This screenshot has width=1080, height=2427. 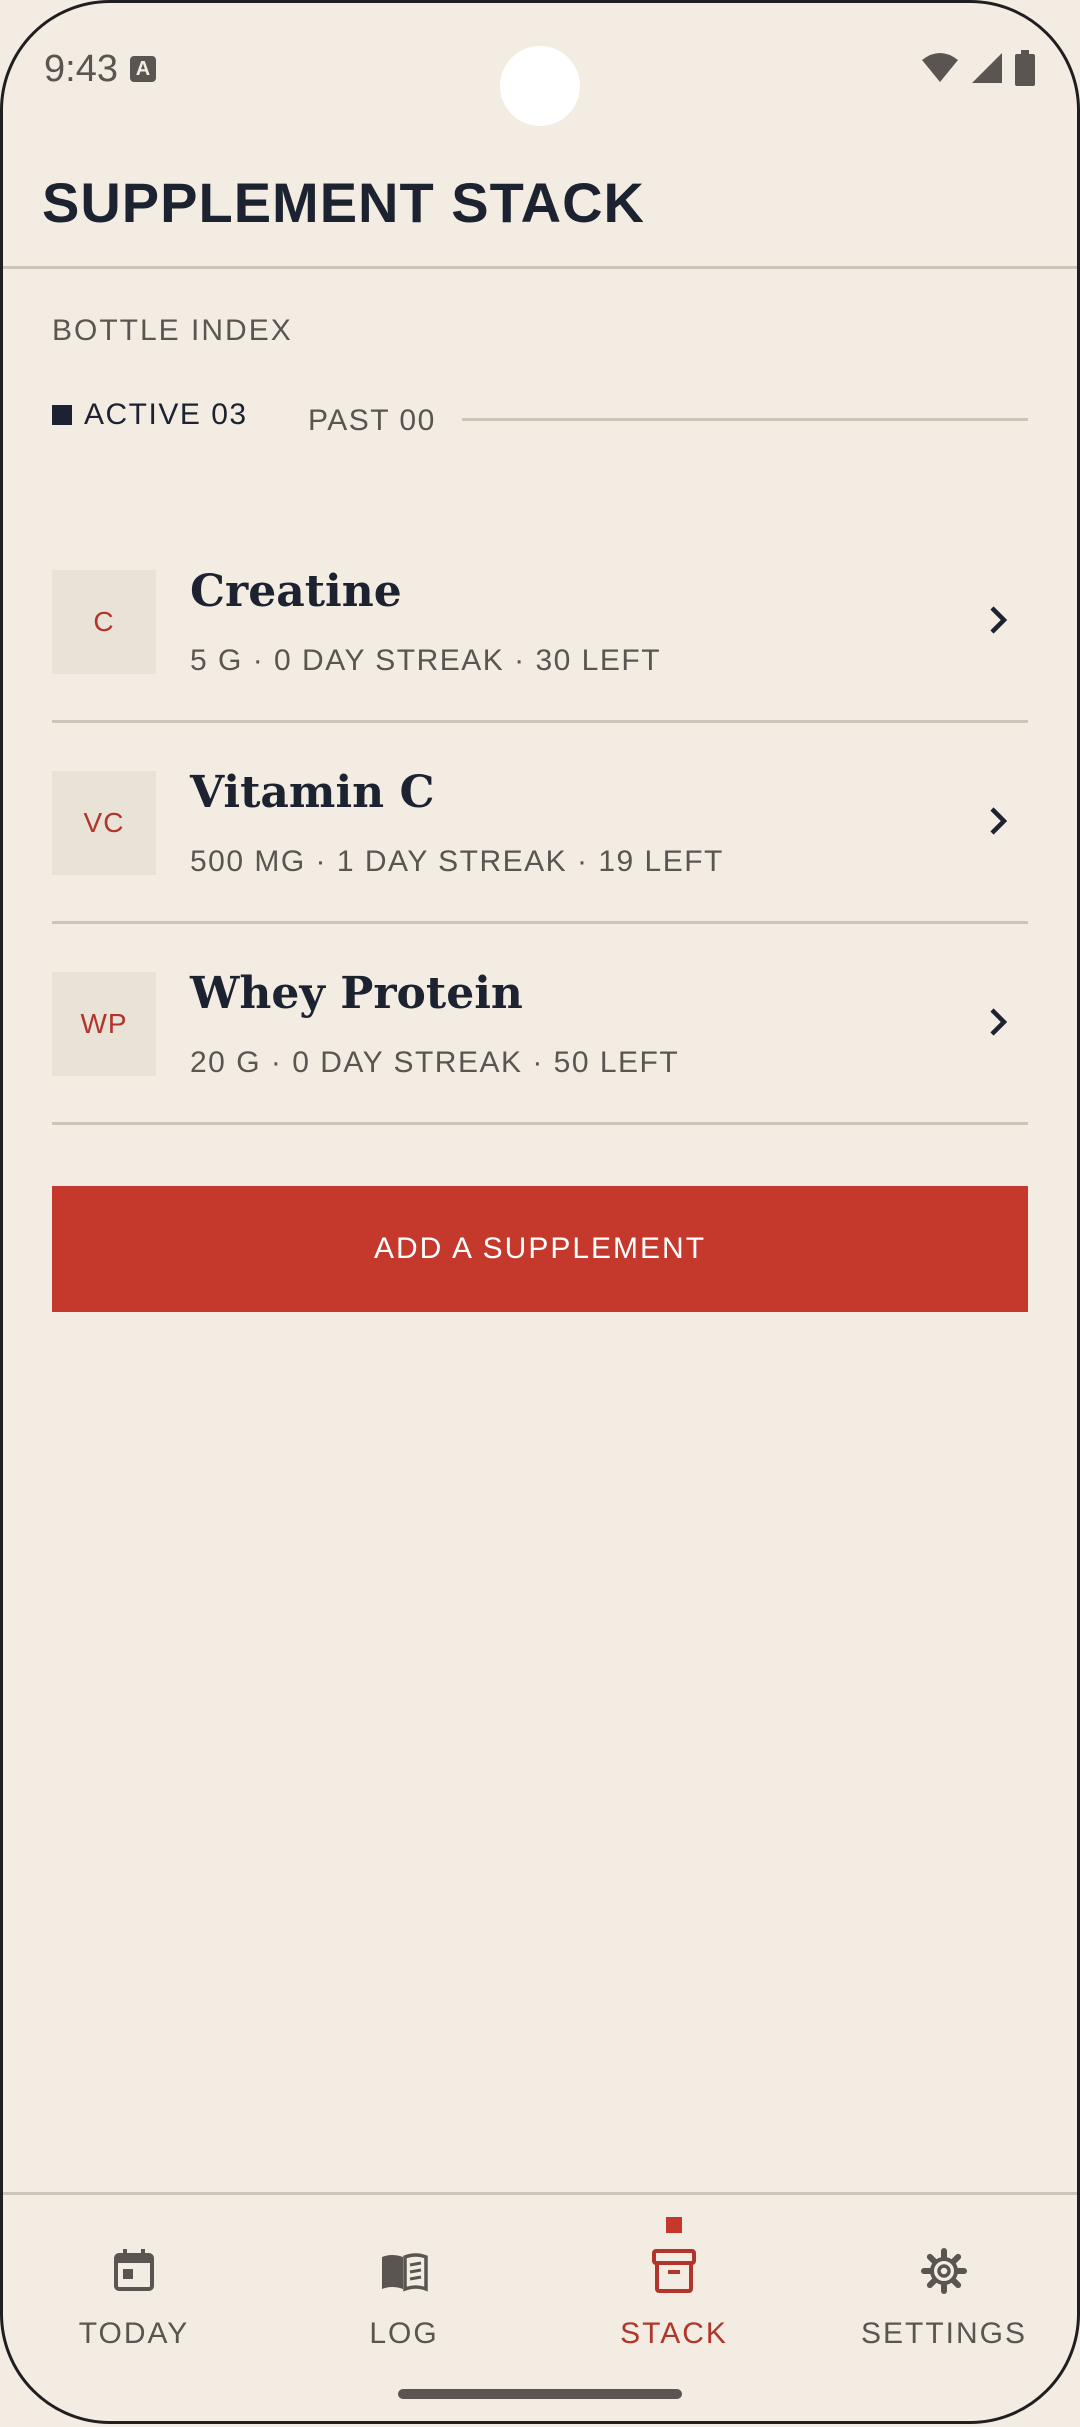 What do you see at coordinates (296, 591) in the screenshot?
I see `supplement-name: Creatine` at bounding box center [296, 591].